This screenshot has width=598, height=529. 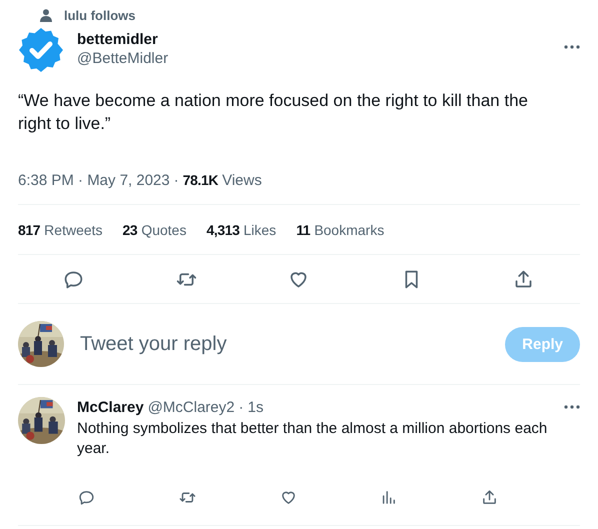 What do you see at coordinates (314, 58) in the screenshot?
I see `author-handle: @BetteMidler` at bounding box center [314, 58].